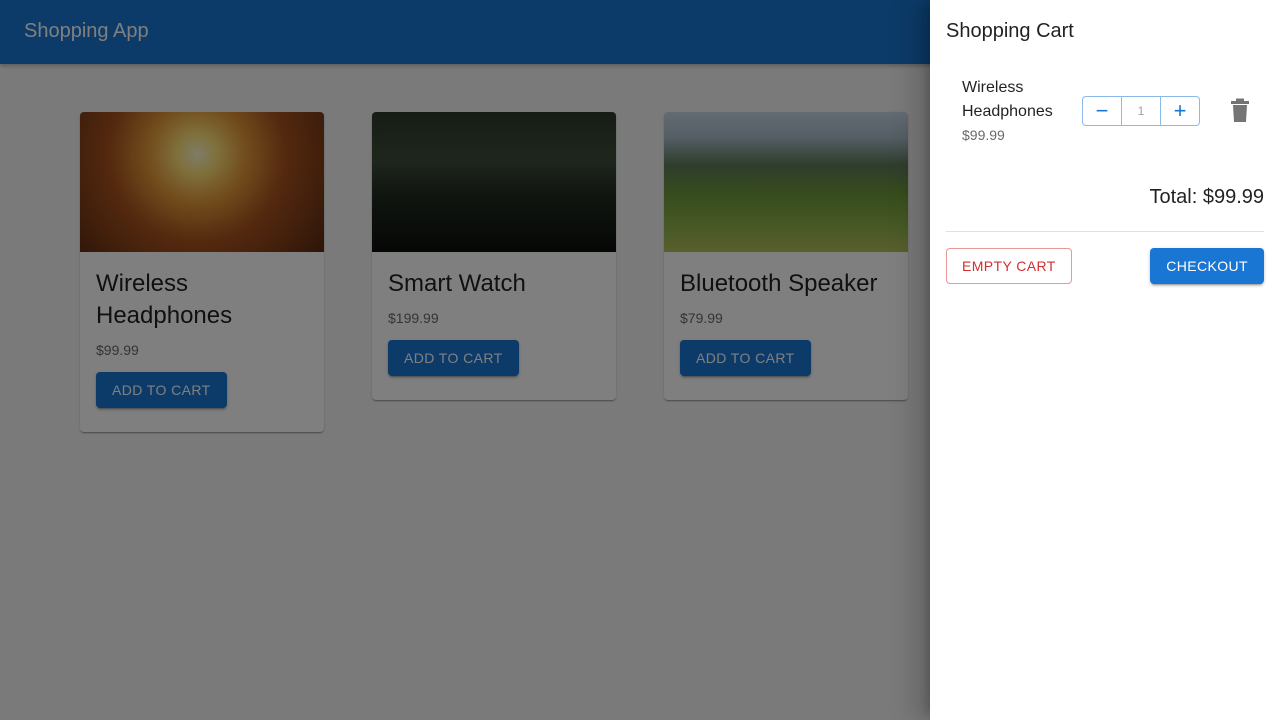  I want to click on checkout-button: CHECKOUT, so click(1207, 266).